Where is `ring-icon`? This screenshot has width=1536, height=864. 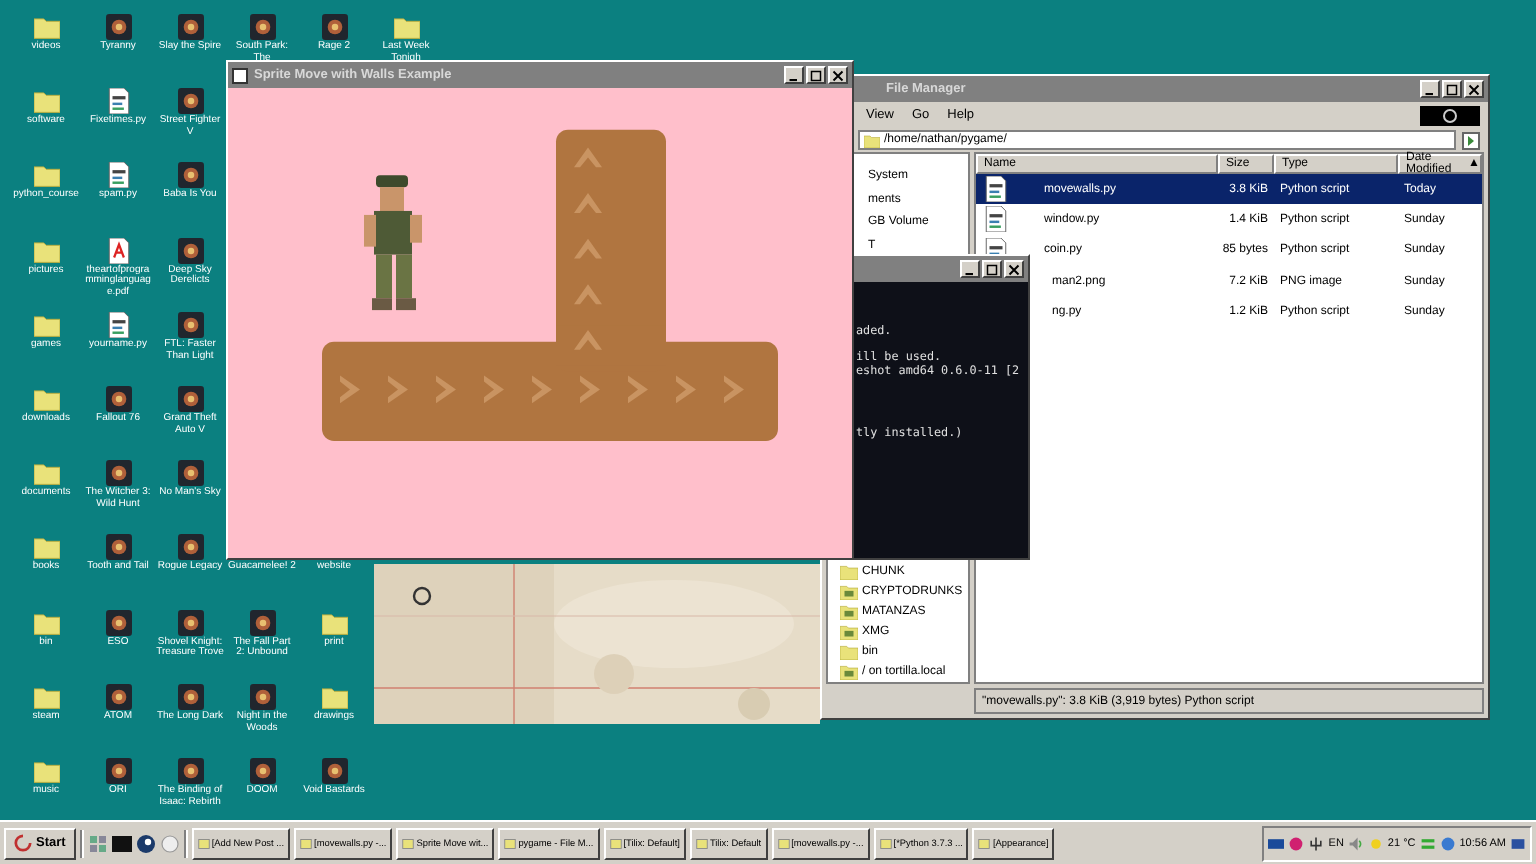
ring-icon is located at coordinates (1450, 115).